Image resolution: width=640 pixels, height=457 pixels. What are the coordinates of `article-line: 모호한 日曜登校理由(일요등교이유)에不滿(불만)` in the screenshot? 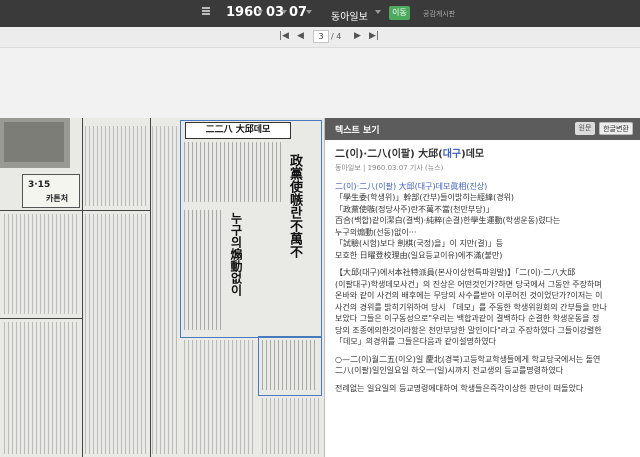 It's located at (419, 255).